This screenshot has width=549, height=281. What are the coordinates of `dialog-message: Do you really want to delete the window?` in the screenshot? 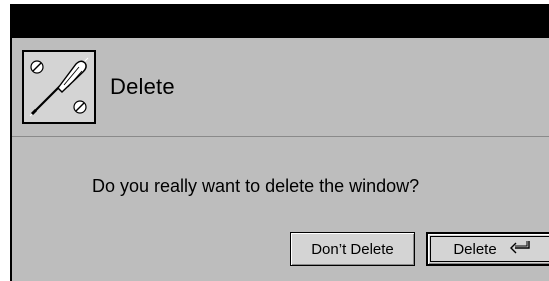 It's located at (256, 186).